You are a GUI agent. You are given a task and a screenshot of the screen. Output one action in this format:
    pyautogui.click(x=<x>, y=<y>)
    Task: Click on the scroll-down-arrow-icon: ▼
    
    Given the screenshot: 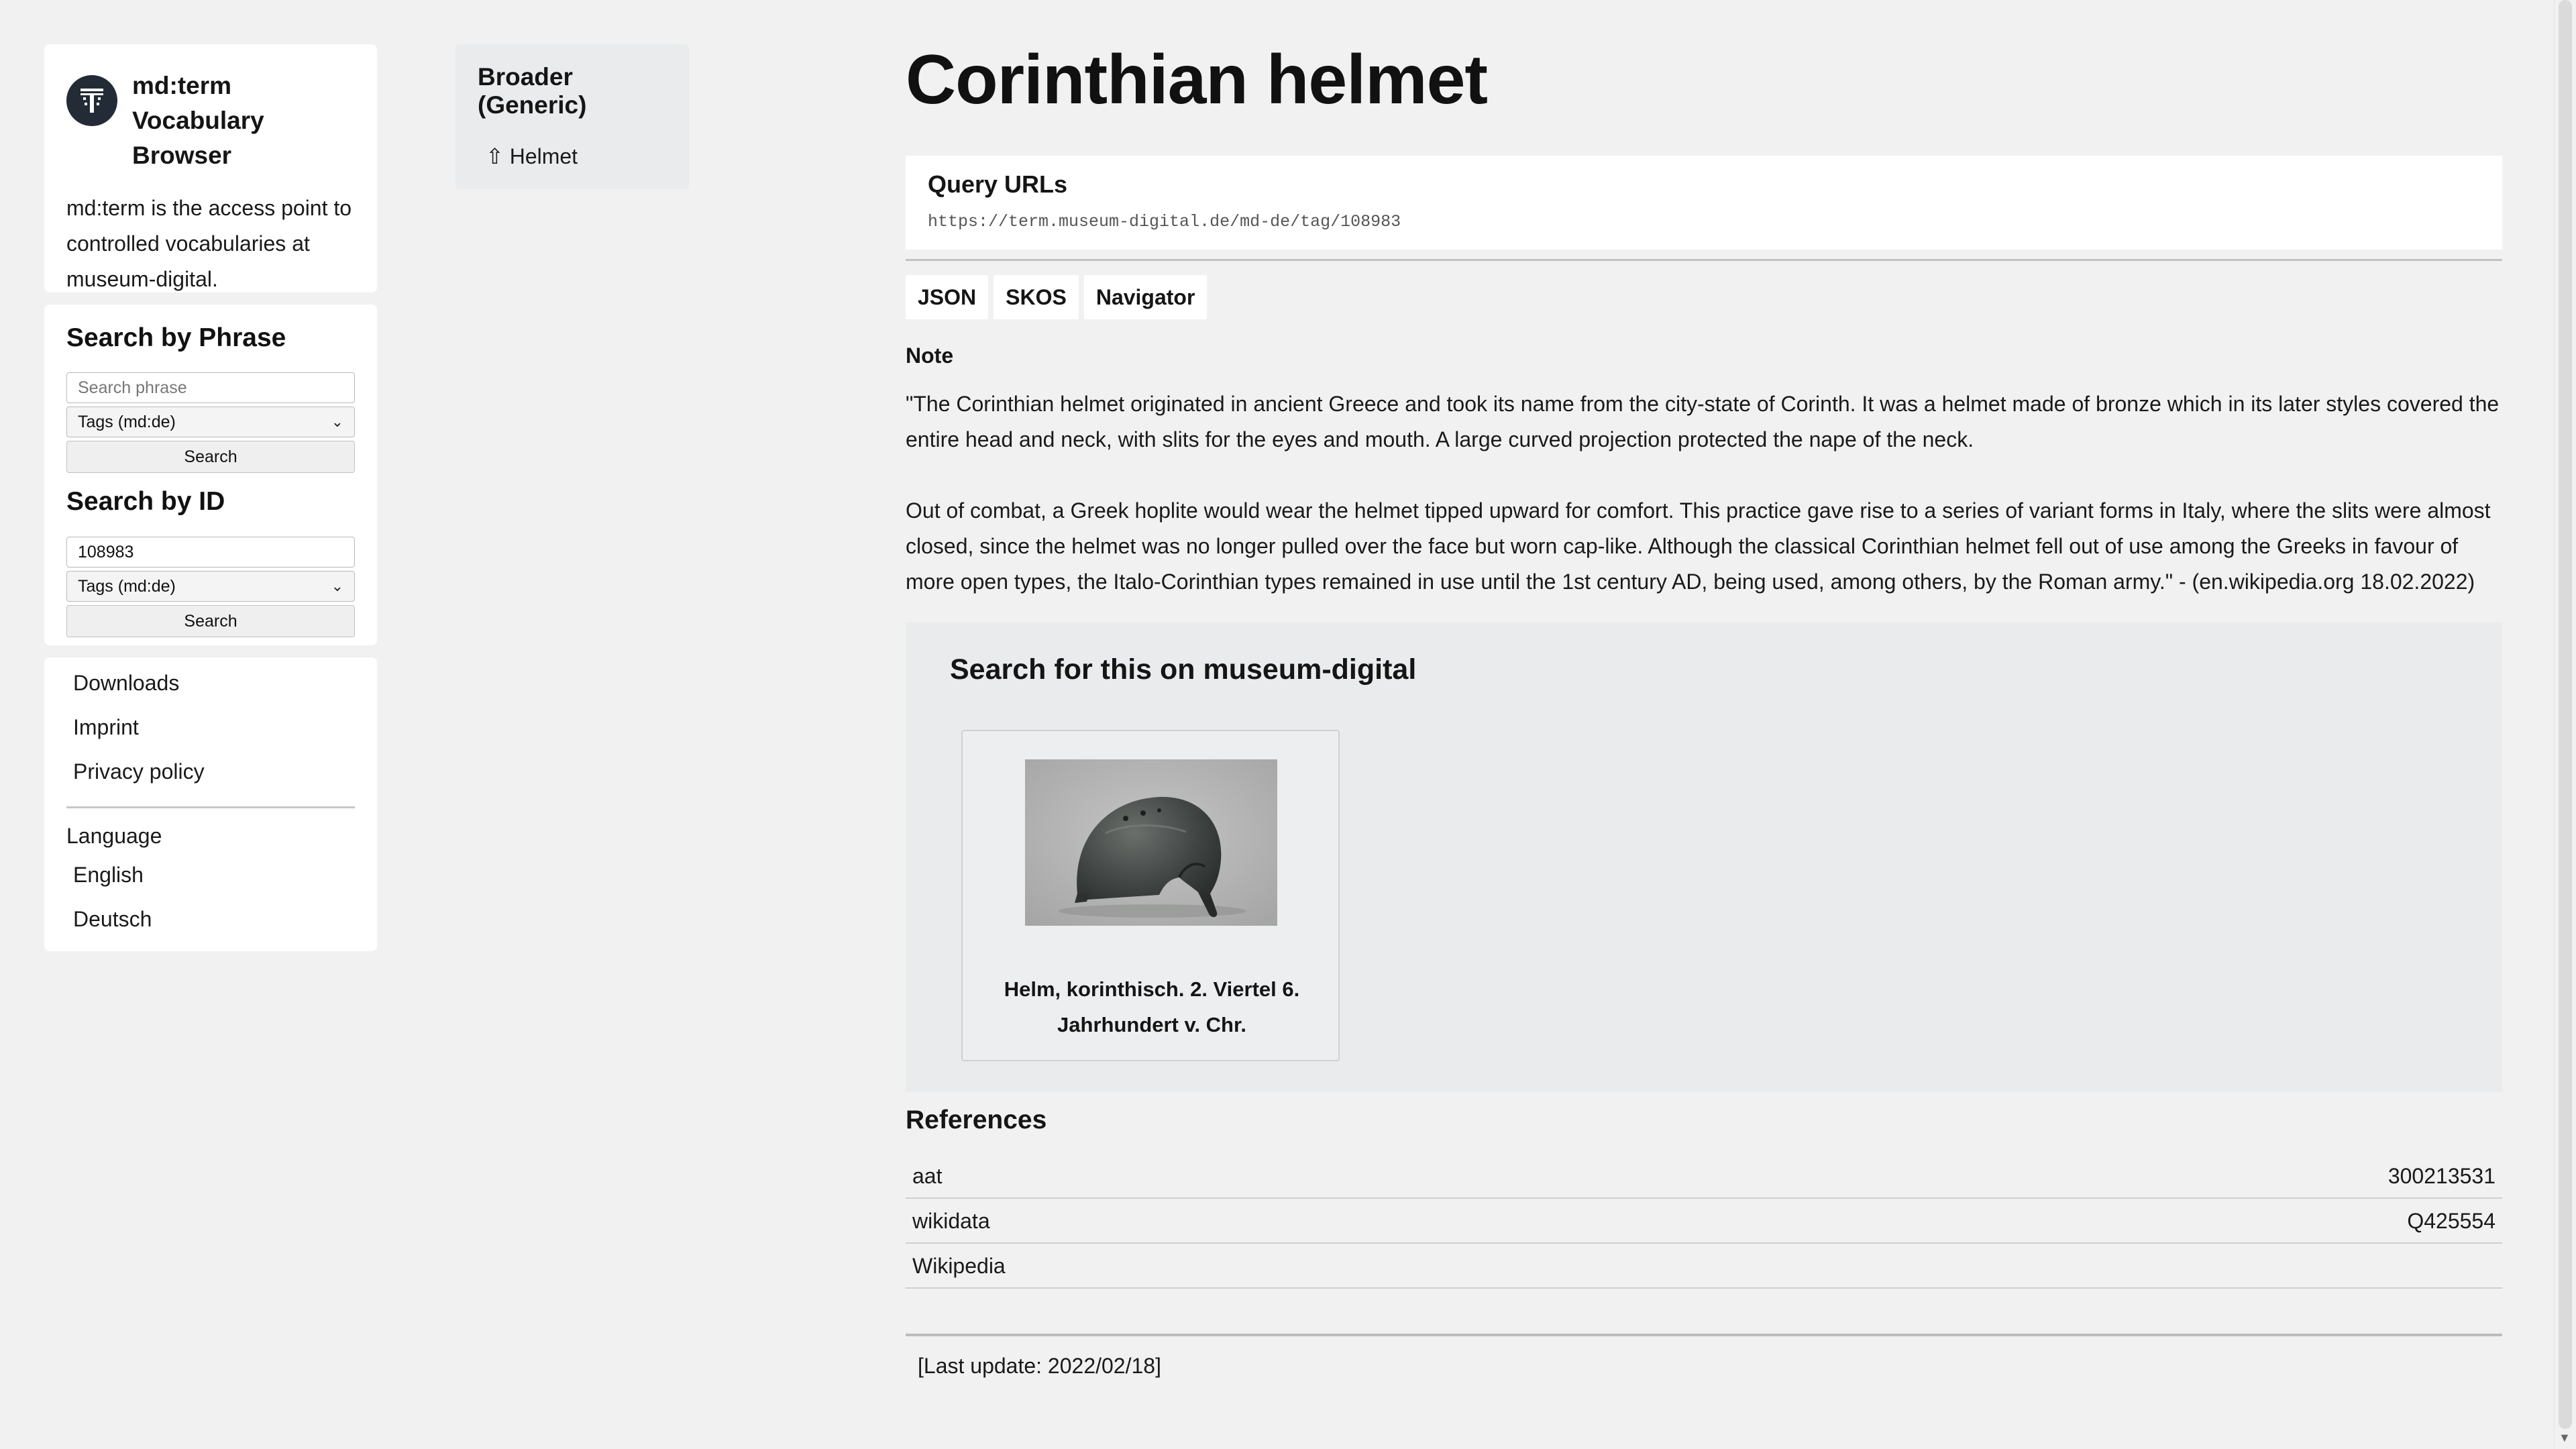 What is the action you would take?
    pyautogui.click(x=2565, y=1438)
    